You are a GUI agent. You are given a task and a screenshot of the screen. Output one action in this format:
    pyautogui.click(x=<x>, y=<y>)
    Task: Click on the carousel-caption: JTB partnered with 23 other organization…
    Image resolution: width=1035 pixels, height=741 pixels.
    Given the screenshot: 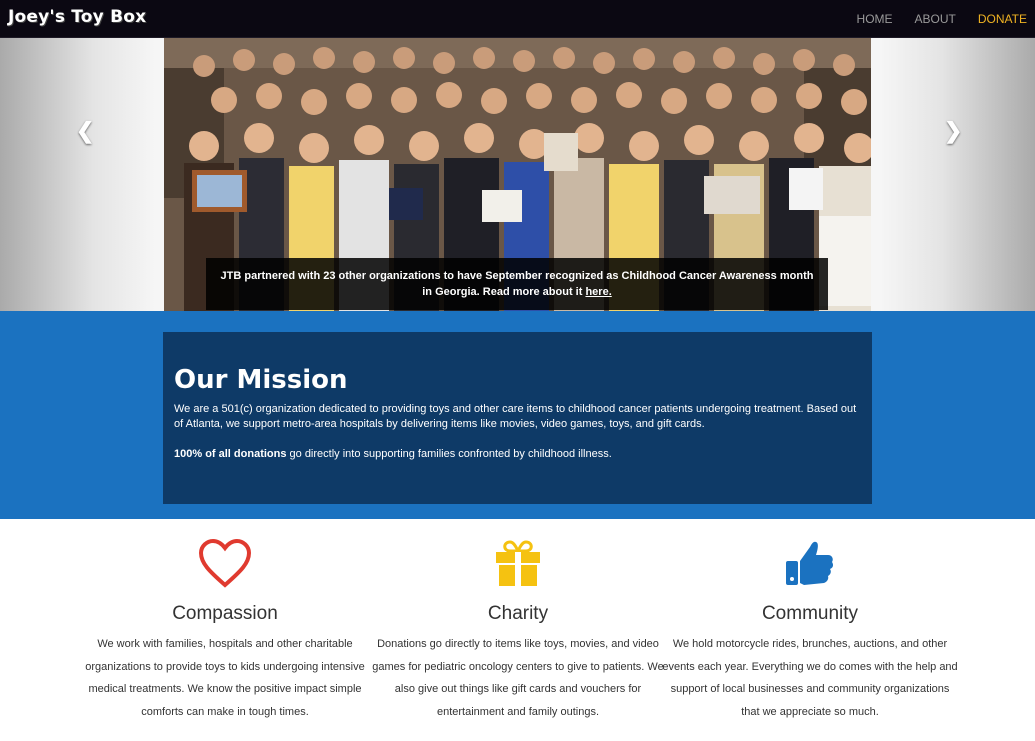 What is the action you would take?
    pyautogui.click(x=517, y=284)
    